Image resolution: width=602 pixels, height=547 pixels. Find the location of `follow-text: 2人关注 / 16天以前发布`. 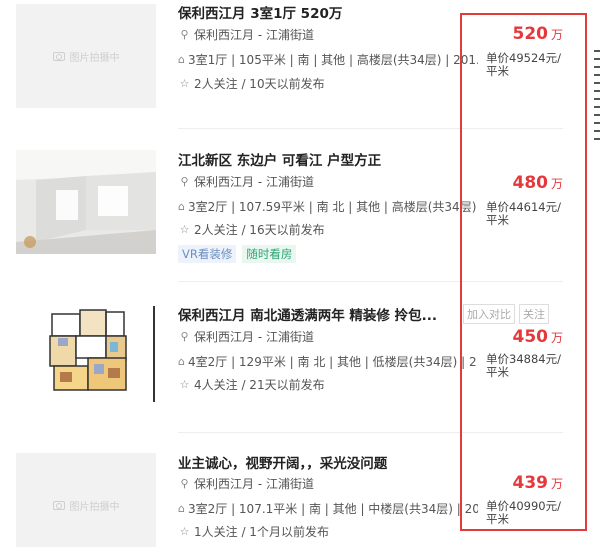

follow-text: 2人关注 / 16天以前发布 is located at coordinates (259, 230).